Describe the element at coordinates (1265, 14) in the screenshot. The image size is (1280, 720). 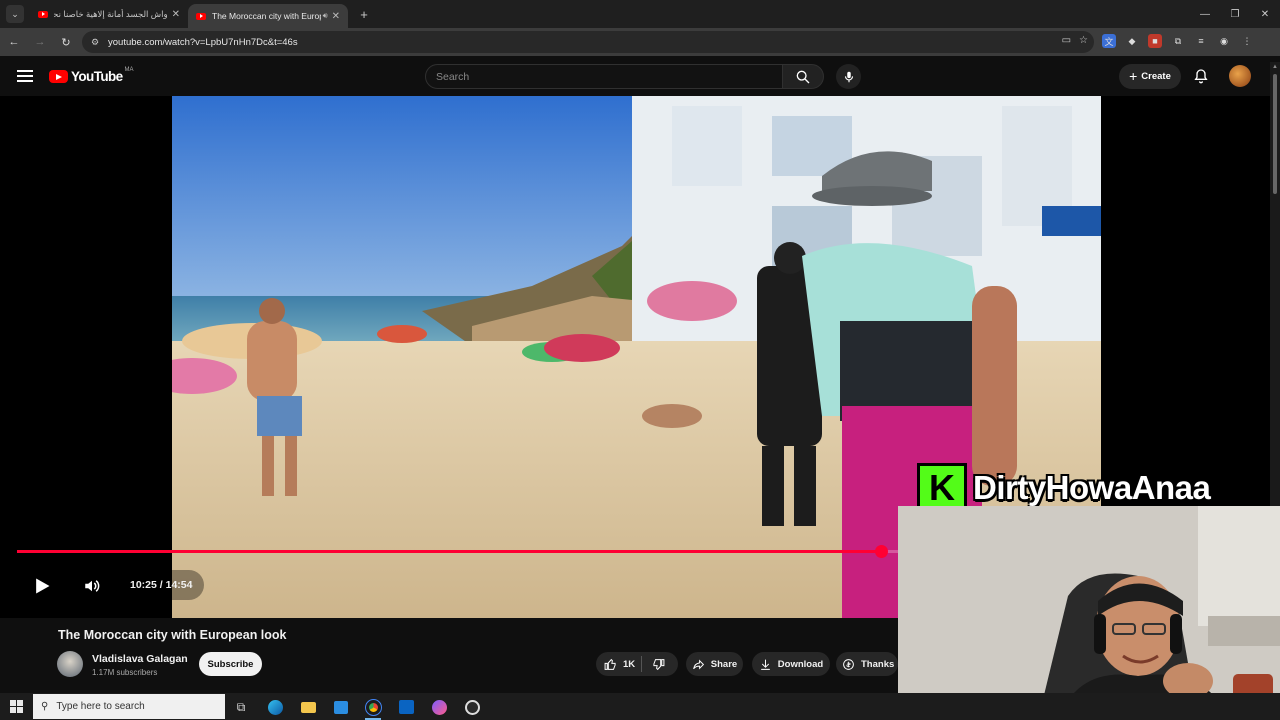
I see `close-window-icon: ✕` at that location.